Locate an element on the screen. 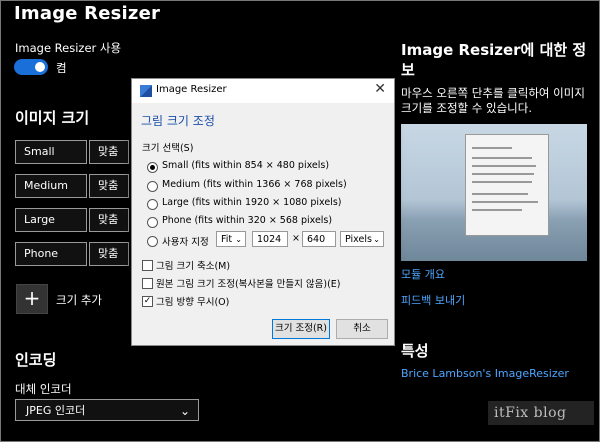 This screenshot has width=600, height=442. app-icon is located at coordinates (146, 91).